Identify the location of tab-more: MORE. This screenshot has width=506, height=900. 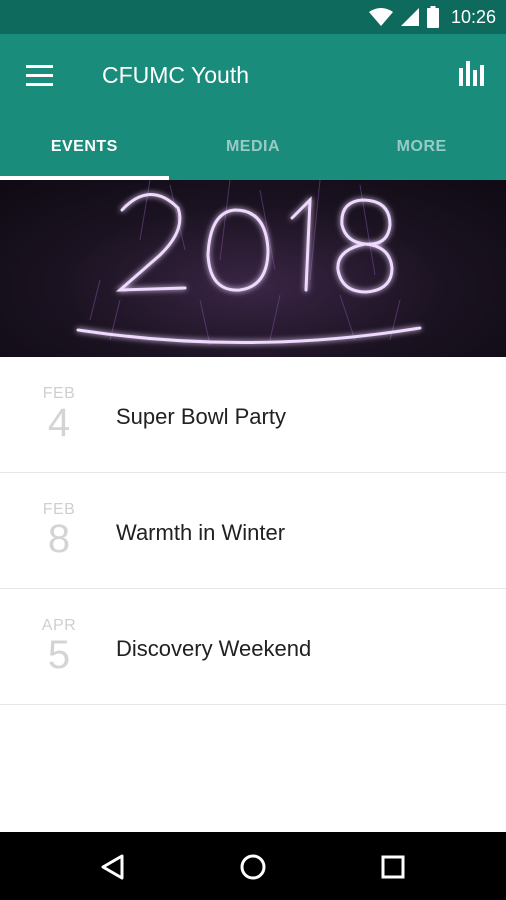
(421, 147).